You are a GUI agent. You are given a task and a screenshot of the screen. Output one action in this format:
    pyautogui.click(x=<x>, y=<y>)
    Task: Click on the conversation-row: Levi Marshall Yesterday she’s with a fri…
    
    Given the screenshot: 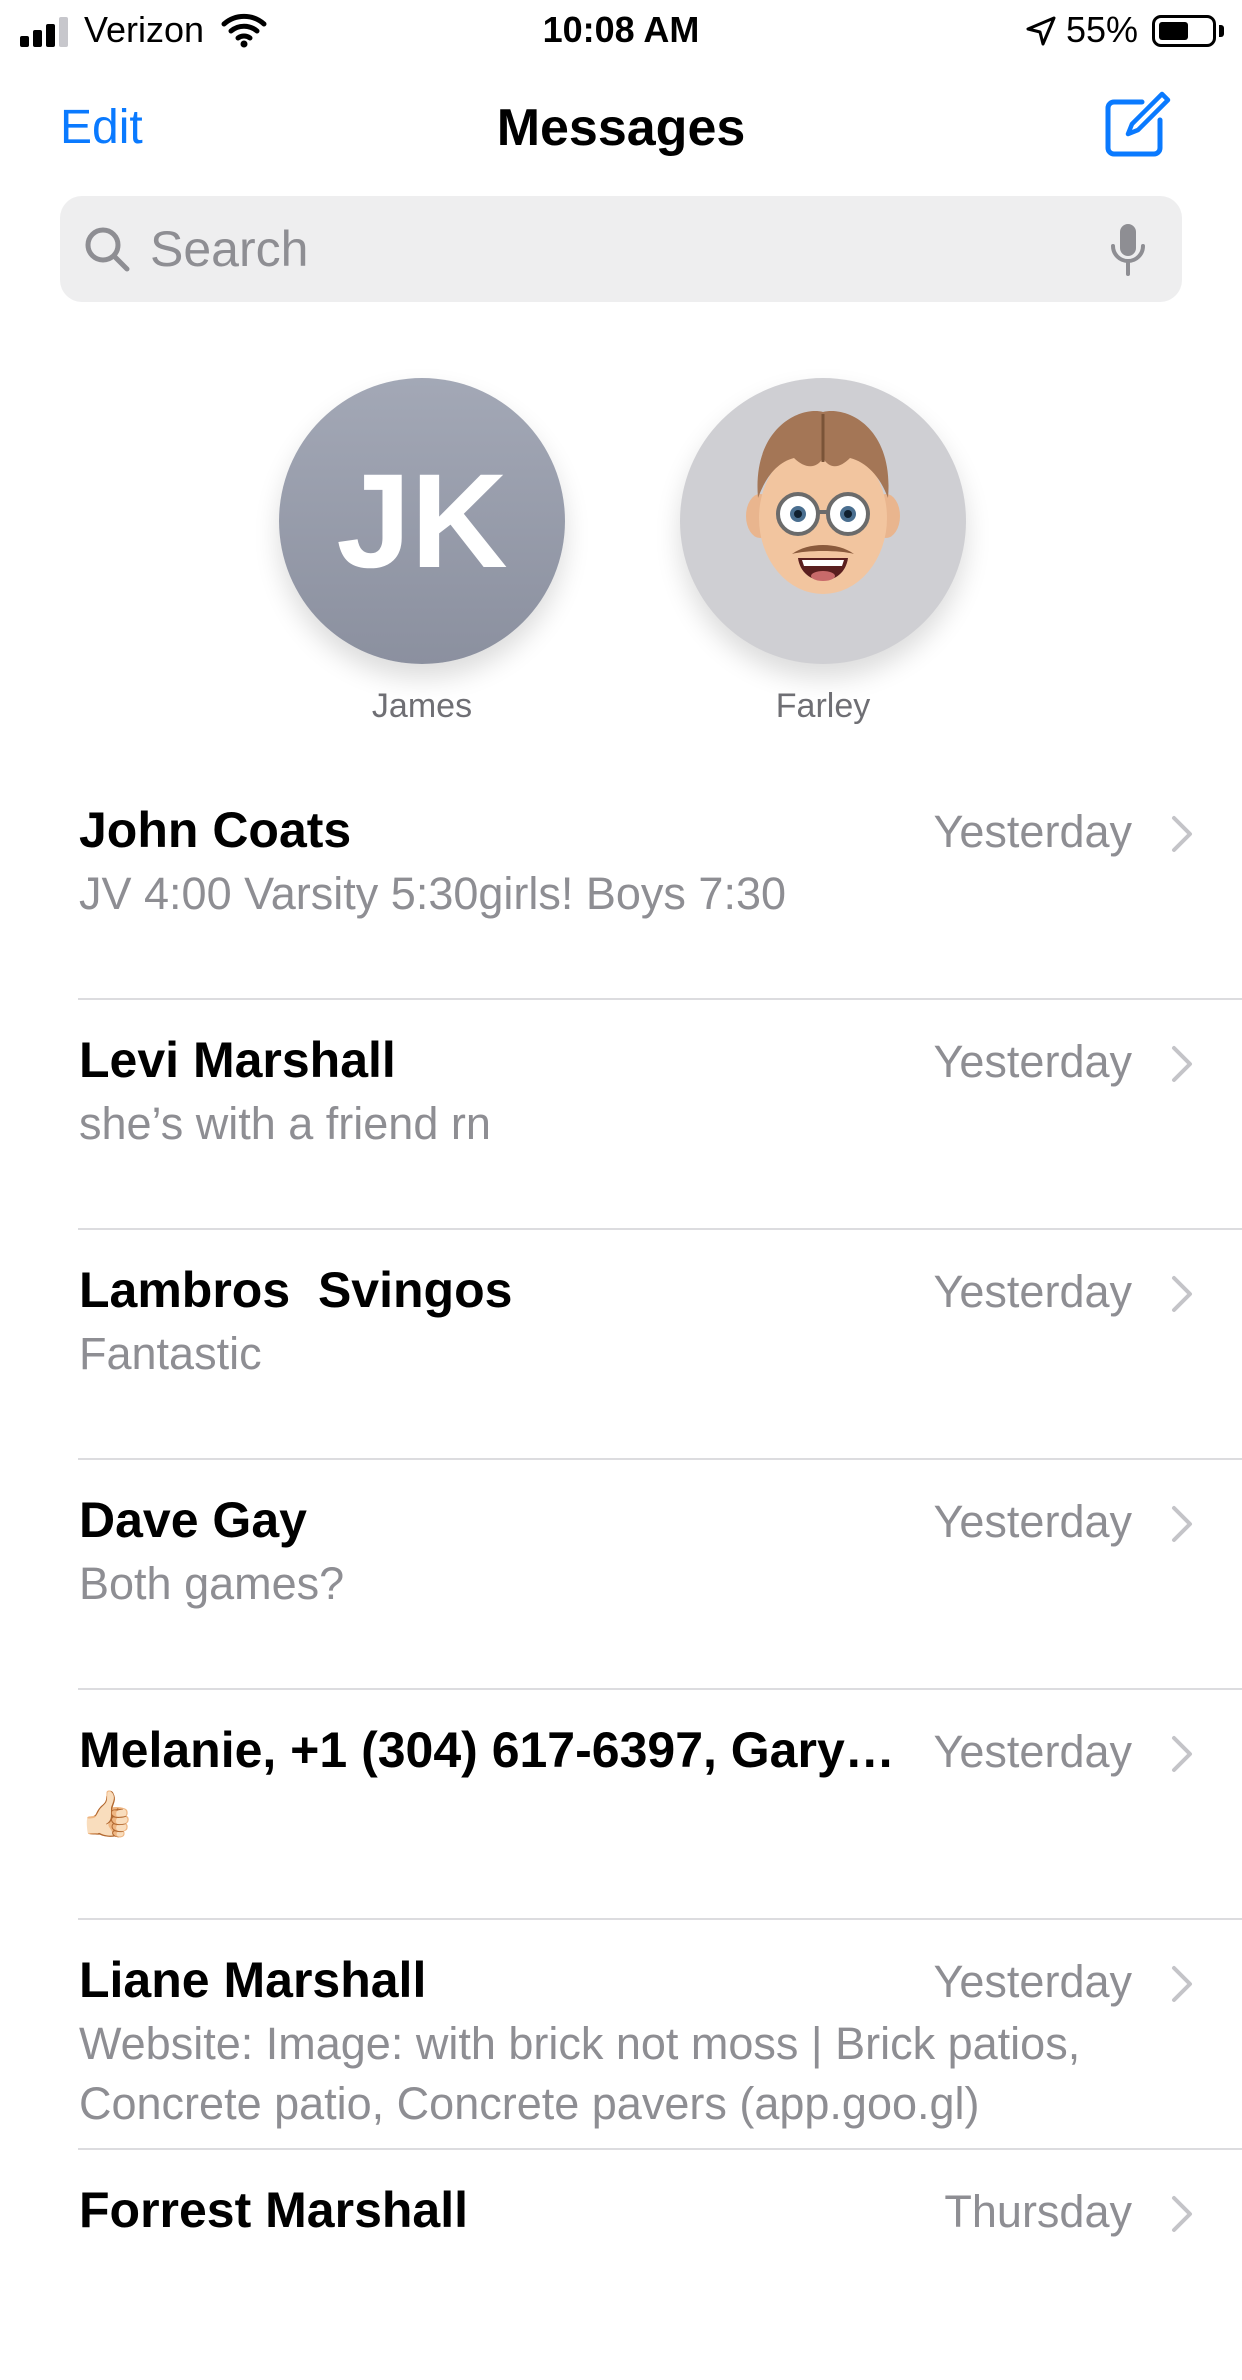 What is the action you would take?
    pyautogui.click(x=621, y=1115)
    